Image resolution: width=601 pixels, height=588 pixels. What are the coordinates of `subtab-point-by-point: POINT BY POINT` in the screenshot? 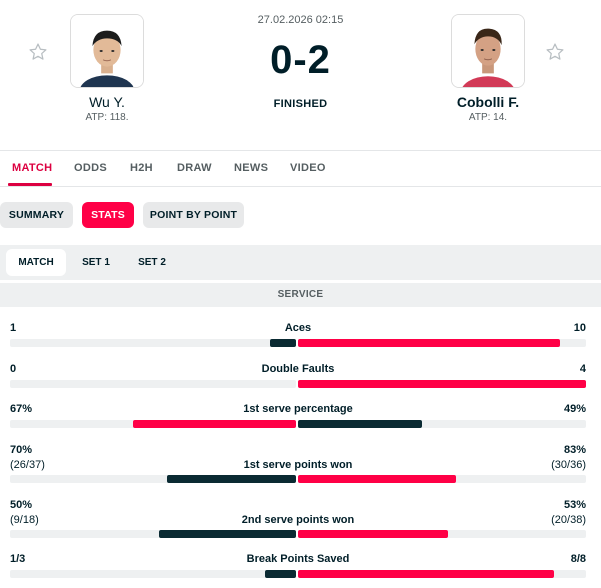 It's located at (193, 215).